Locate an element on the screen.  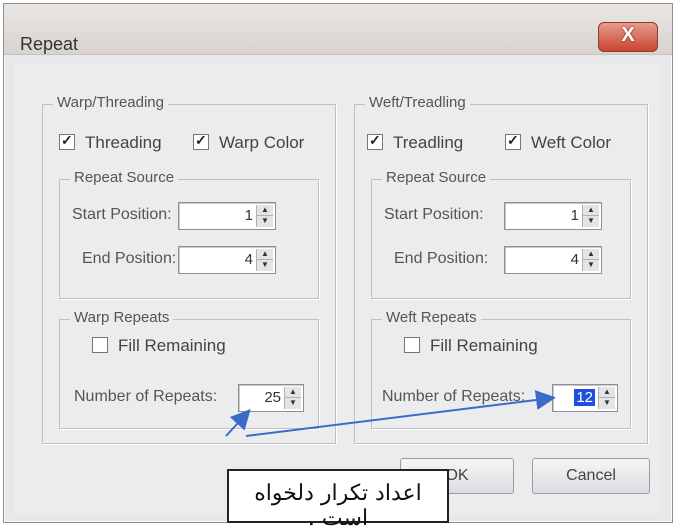
arrow-to-warp-repeats is located at coordinates (238, 423).